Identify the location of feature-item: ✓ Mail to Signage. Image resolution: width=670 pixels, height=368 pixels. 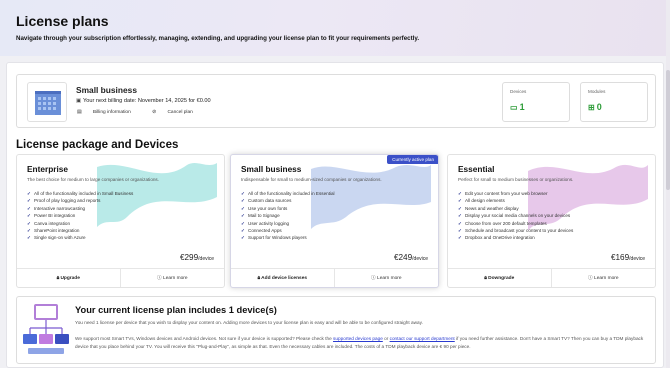
(260, 216).